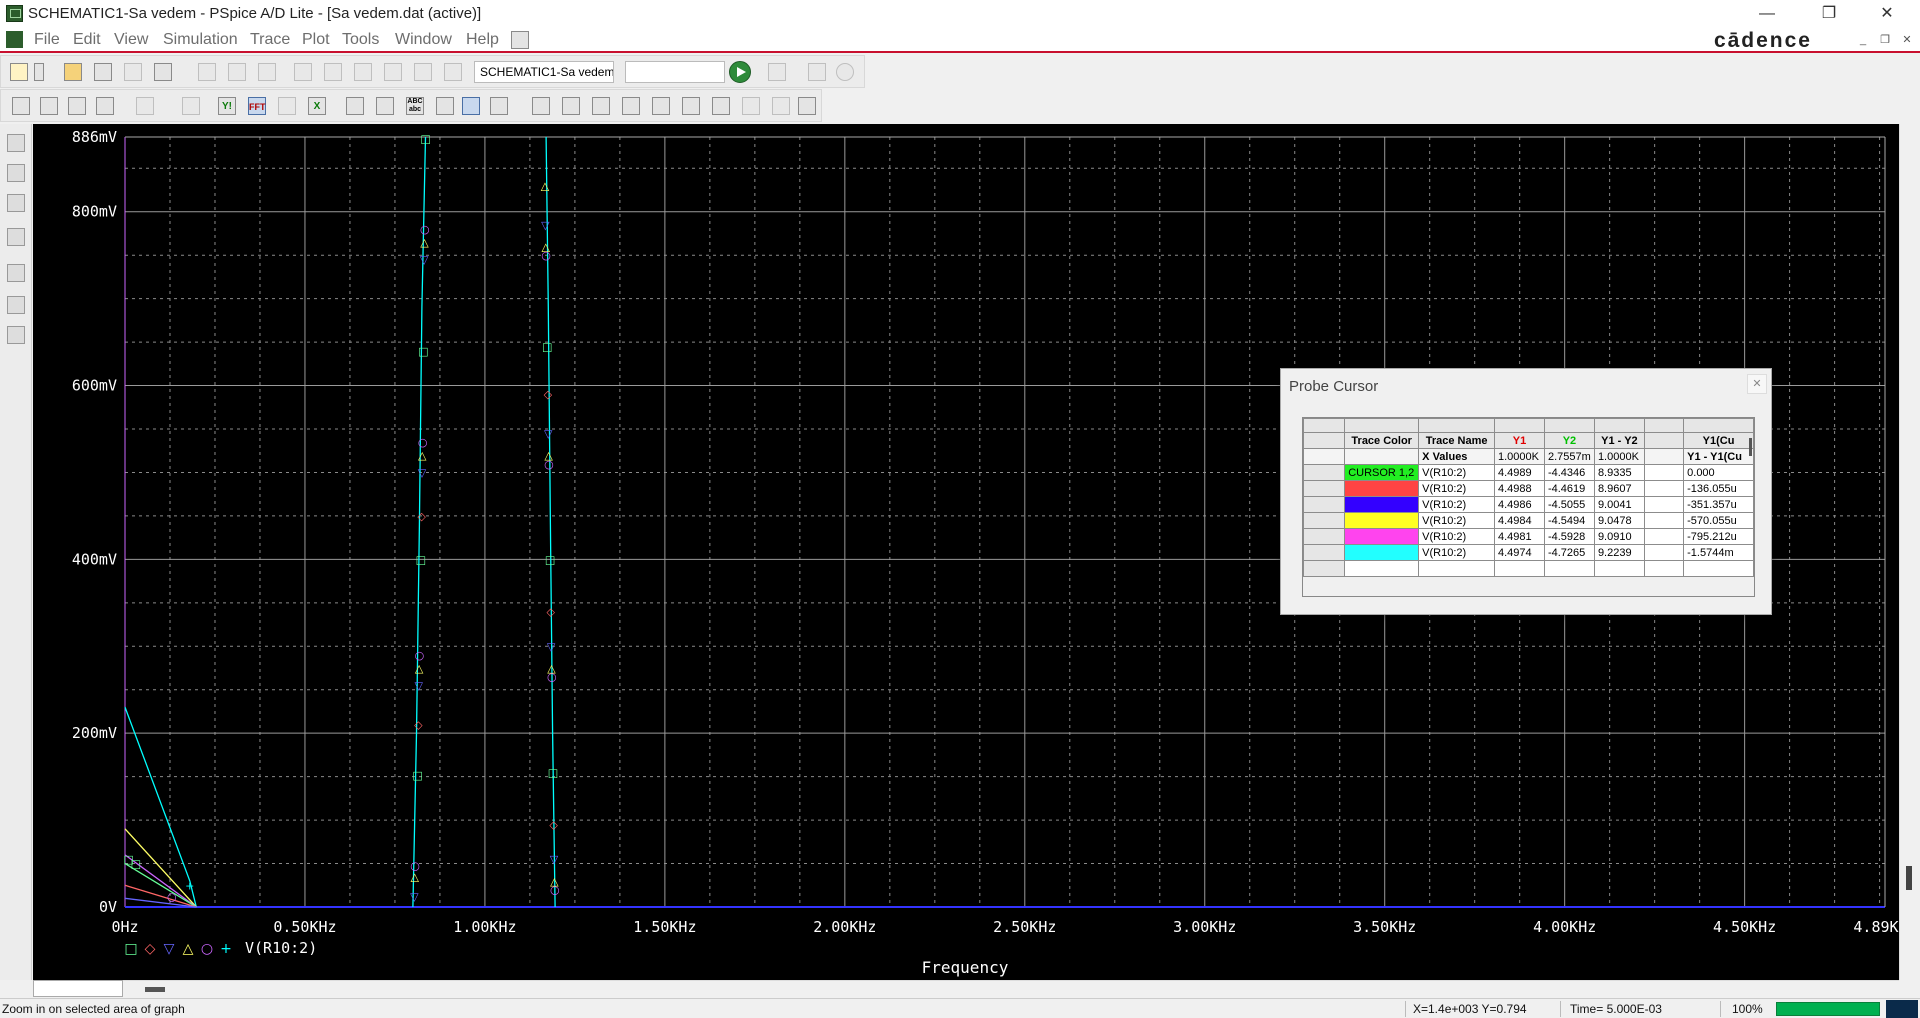 The image size is (1920, 1018). Describe the element at coordinates (453, 72) in the screenshot. I see `netlist-icon` at that location.